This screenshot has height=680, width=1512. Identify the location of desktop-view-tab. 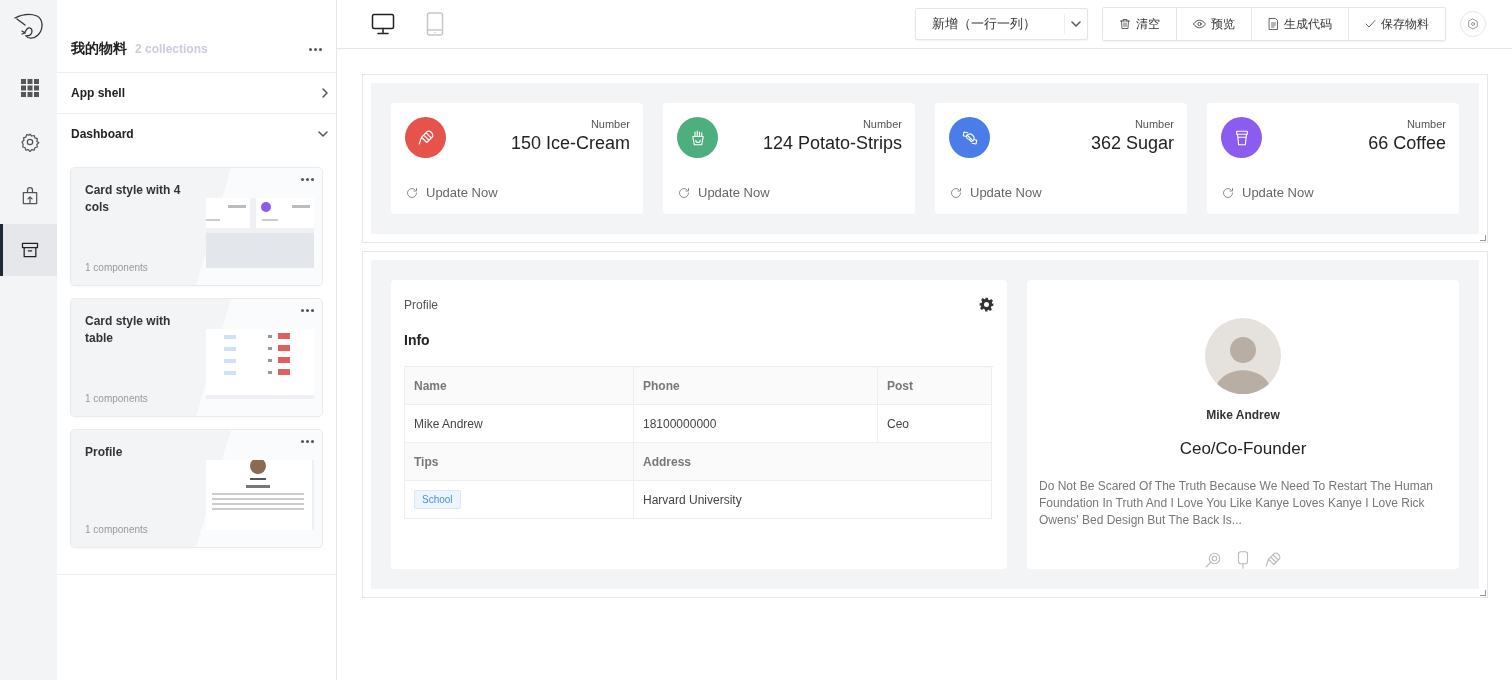
(383, 24).